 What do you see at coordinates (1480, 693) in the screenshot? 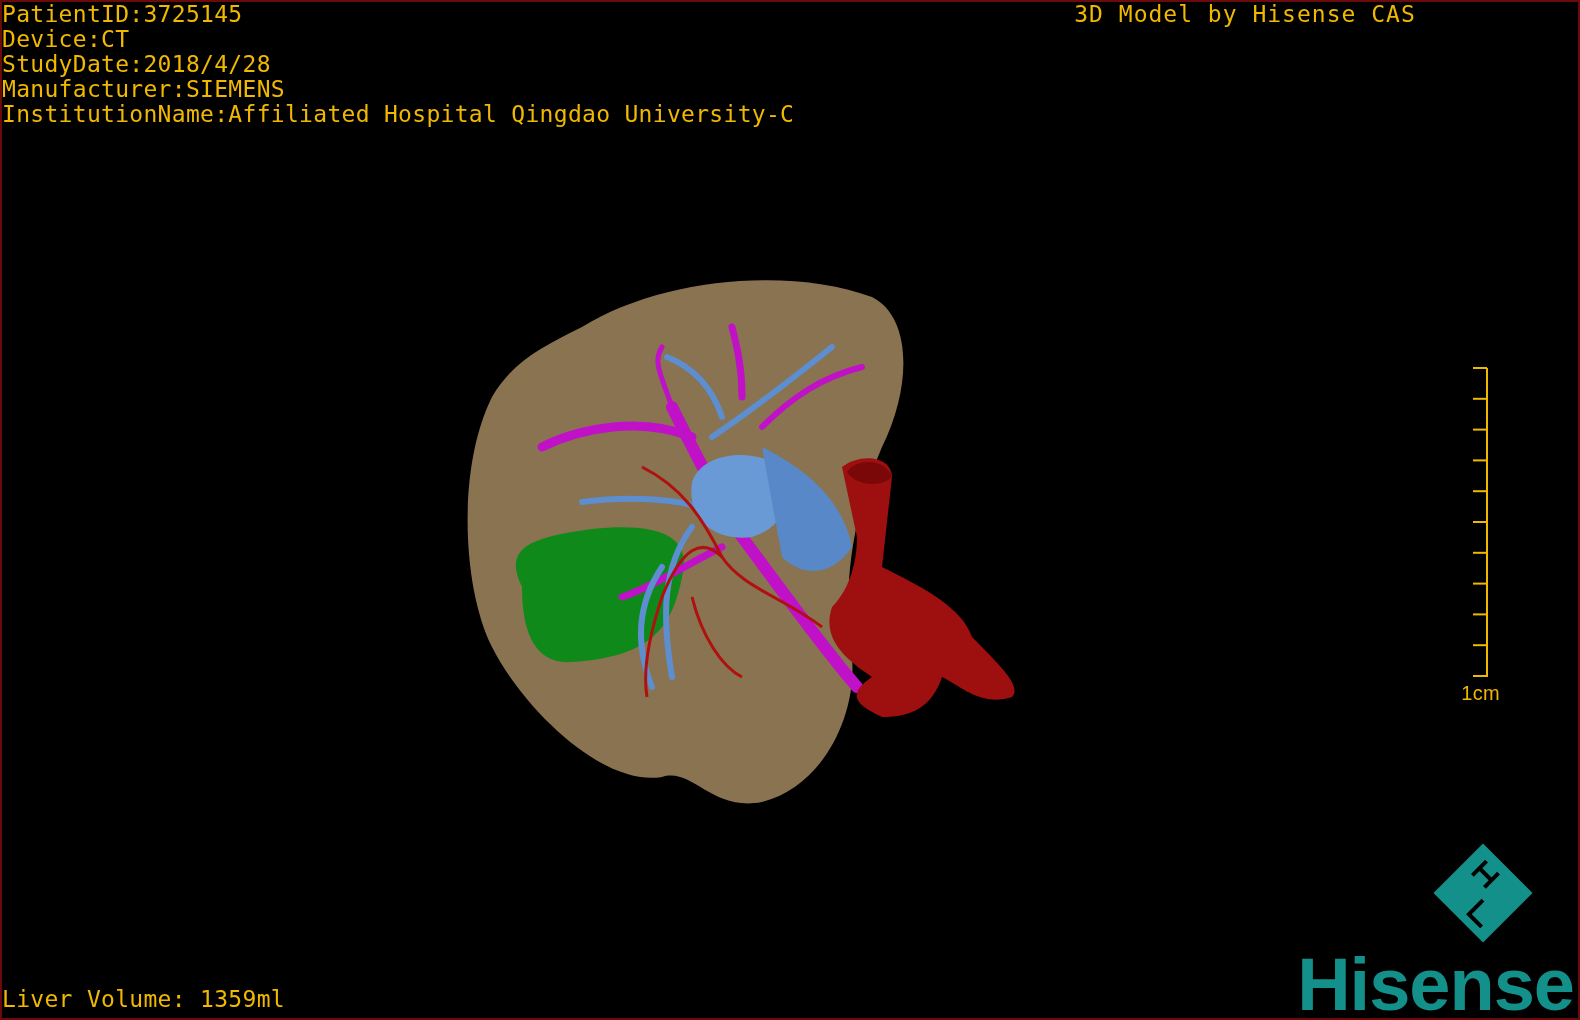
I see `scale-label: 1cm` at bounding box center [1480, 693].